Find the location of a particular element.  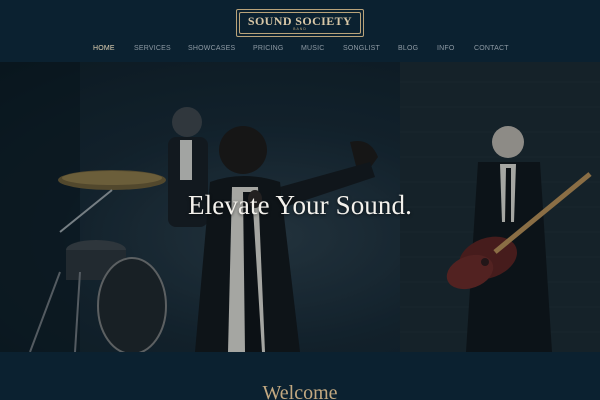

logo-subtext: BAND is located at coordinates (300, 29).